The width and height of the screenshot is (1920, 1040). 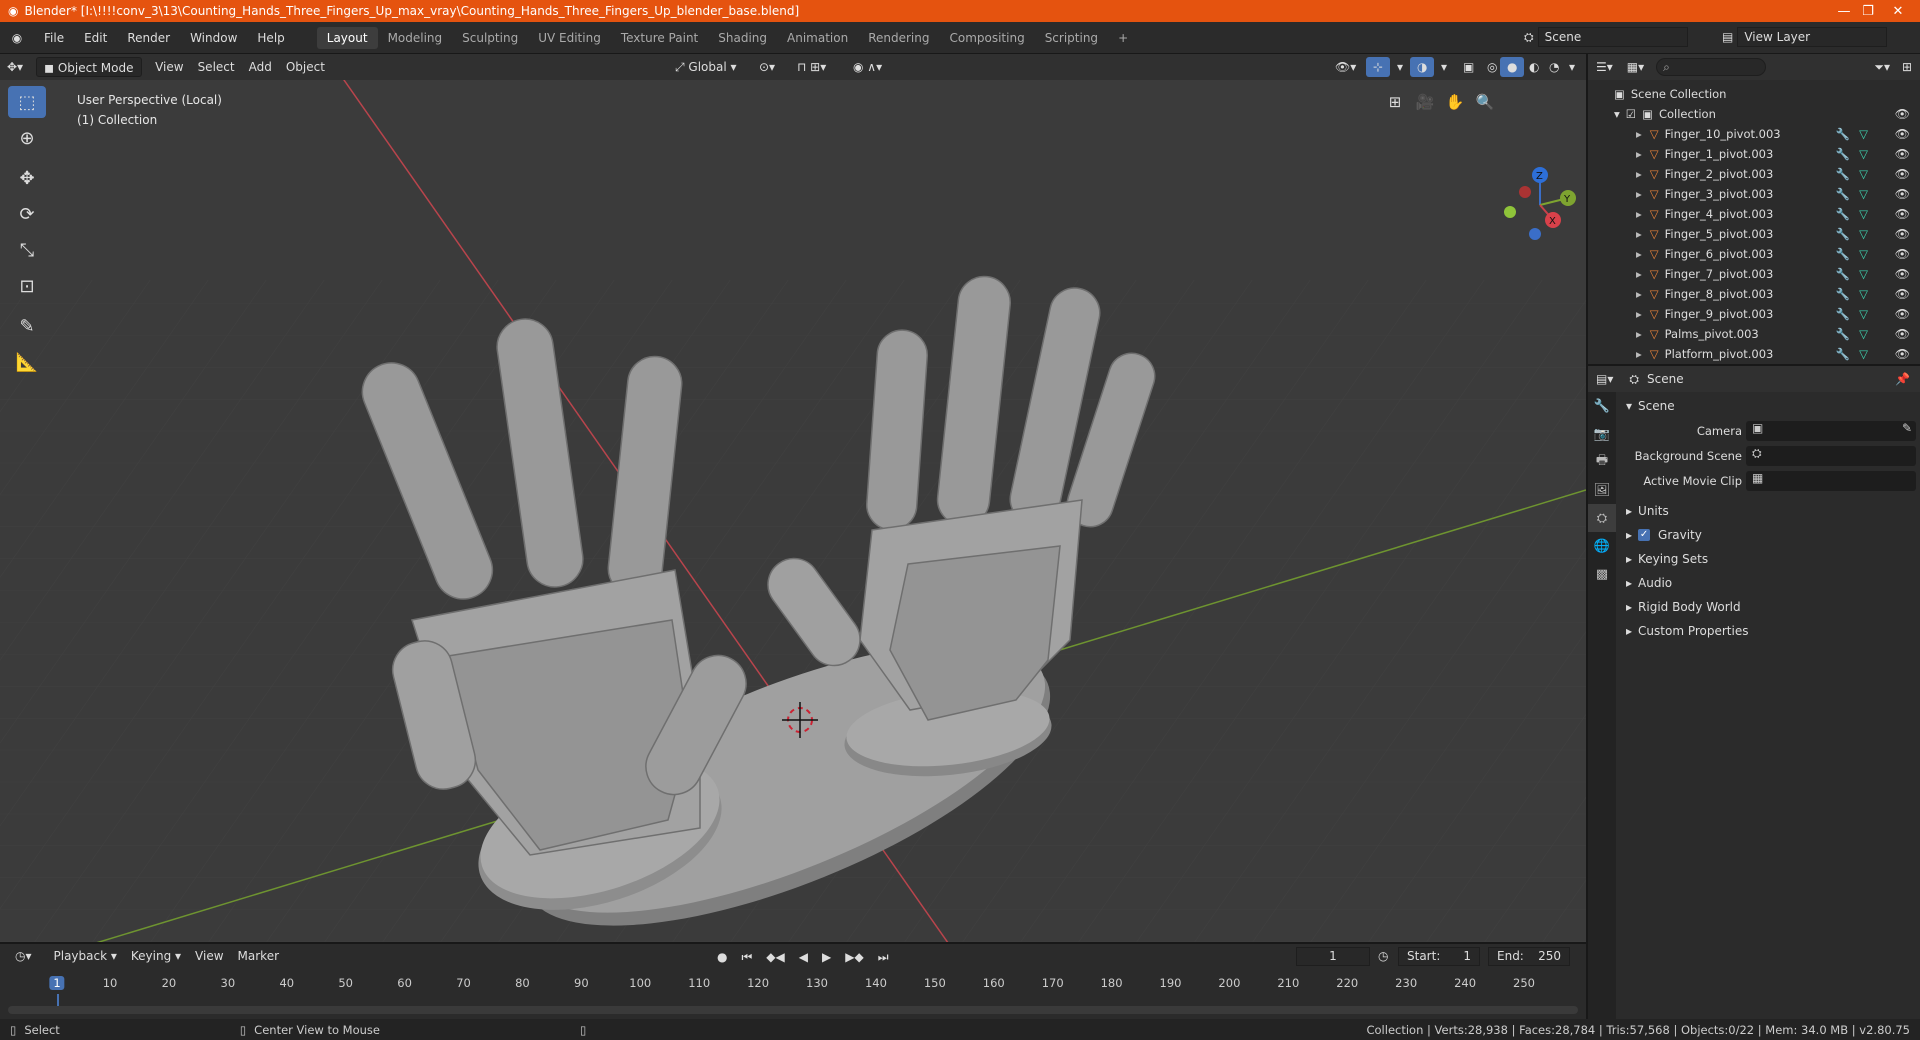 What do you see at coordinates (27, 362) in the screenshot?
I see `measure-tool-icon: 📐` at bounding box center [27, 362].